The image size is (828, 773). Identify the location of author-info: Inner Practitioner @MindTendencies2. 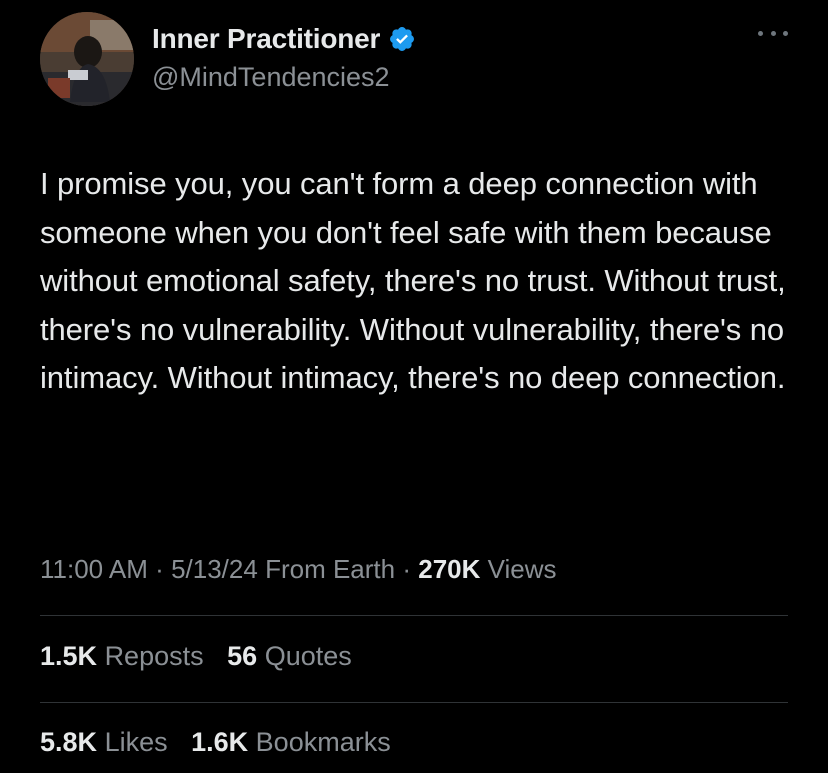
(284, 56).